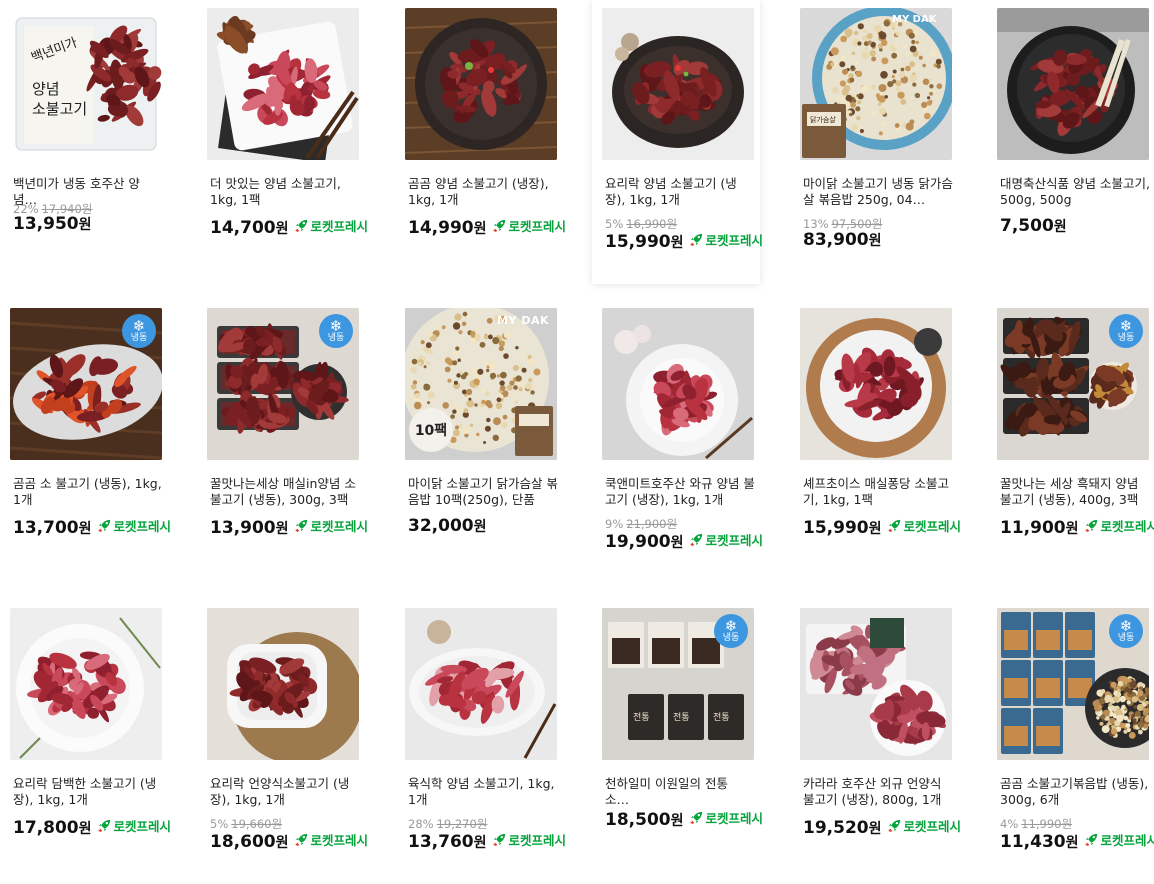 The width and height of the screenshot is (1154, 884). What do you see at coordinates (641, 717) in the screenshot?
I see `svg-text: 전통` at bounding box center [641, 717].